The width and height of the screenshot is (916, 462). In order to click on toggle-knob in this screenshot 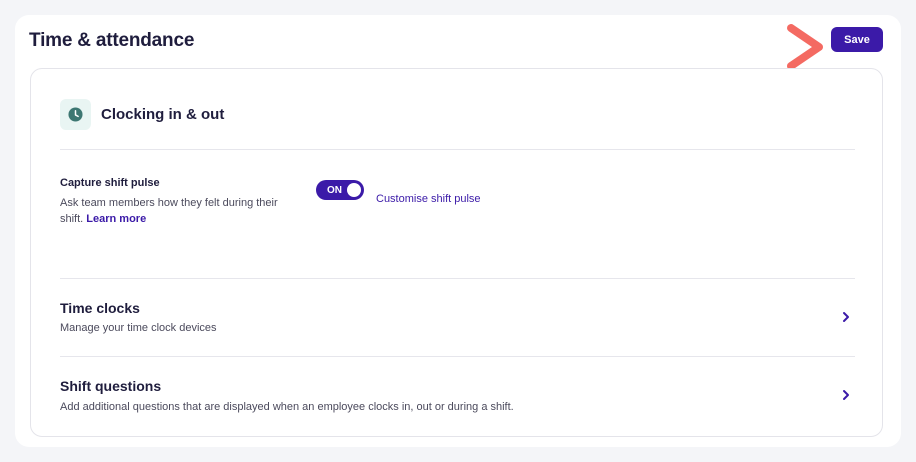, I will do `click(354, 190)`.